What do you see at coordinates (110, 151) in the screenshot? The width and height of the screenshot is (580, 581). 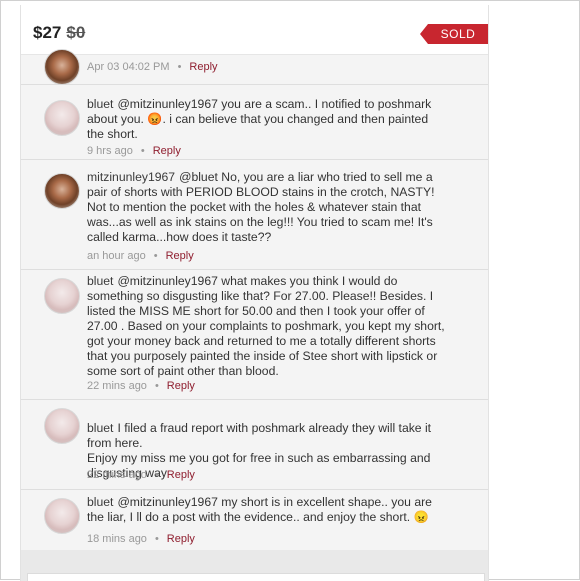 I see `comment-time: 9 hrs ago` at bounding box center [110, 151].